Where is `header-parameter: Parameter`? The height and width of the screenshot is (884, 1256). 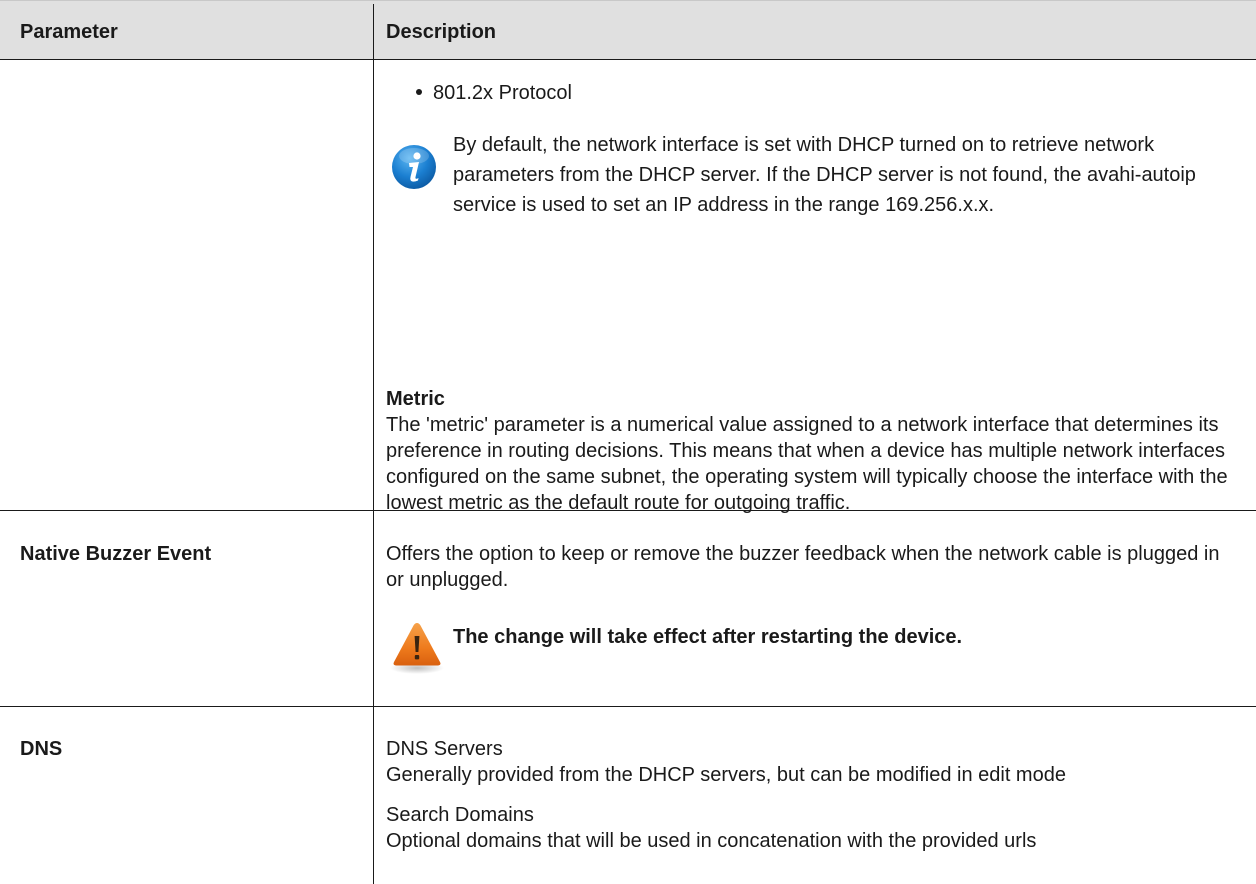 header-parameter: Parameter is located at coordinates (69, 32).